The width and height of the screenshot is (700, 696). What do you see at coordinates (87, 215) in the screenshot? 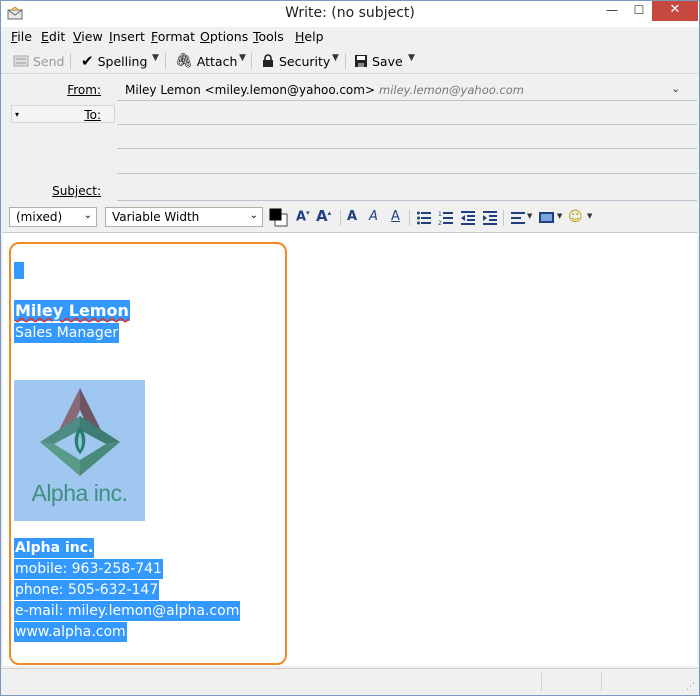
I see `paragraph-style-chevron-down-icon: ⌄` at bounding box center [87, 215].